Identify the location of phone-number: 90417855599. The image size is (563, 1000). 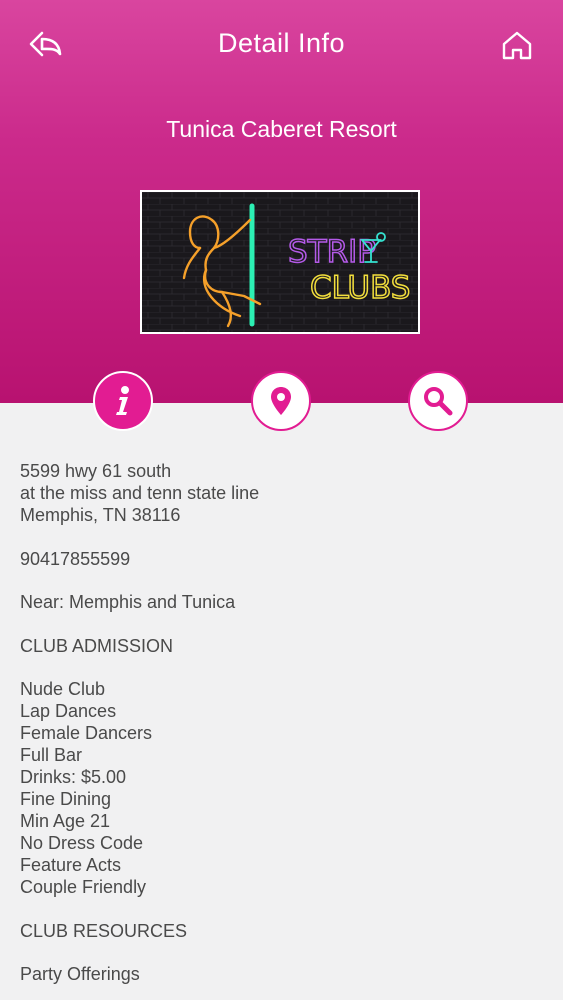
(280, 559).